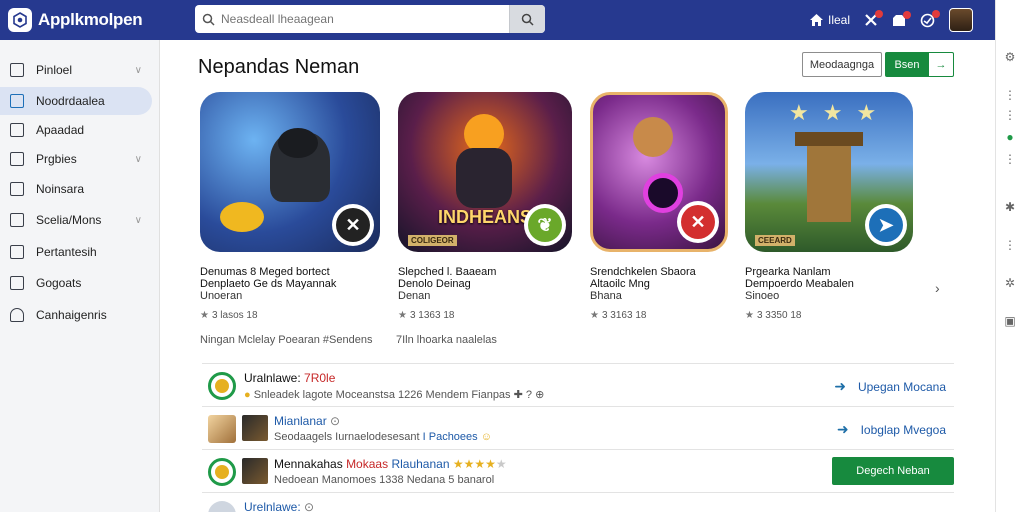 Image resolution: width=1024 pixels, height=512 pixels. Describe the element at coordinates (17, 130) in the screenshot. I see `tools-icon` at that location.